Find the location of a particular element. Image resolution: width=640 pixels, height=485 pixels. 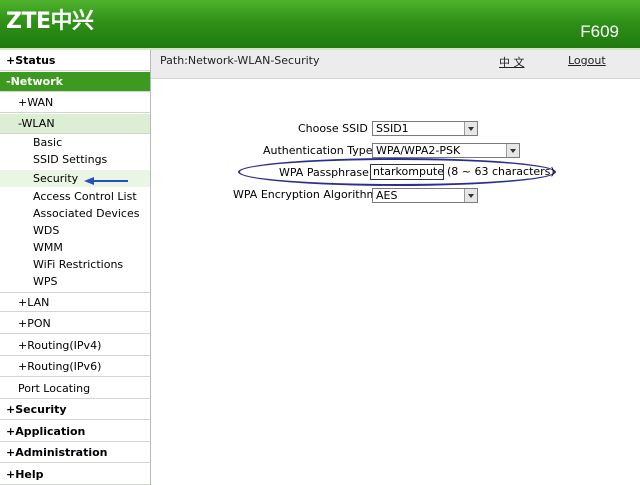

sidebar-item-routing-ipv4: +Routing(IPv4) is located at coordinates (75, 346).